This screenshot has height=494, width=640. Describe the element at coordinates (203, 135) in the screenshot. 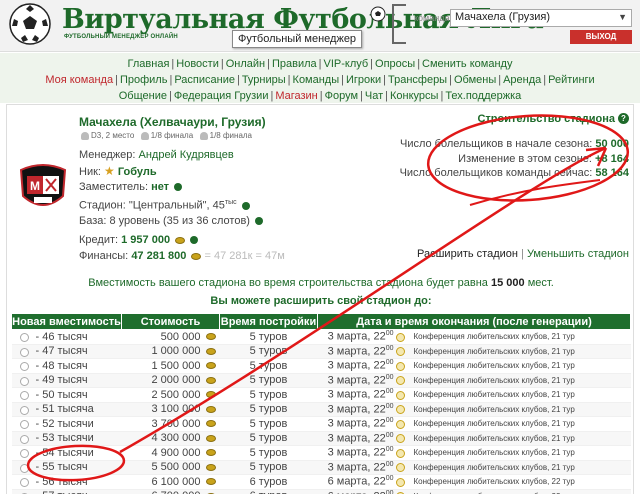

I see `cup-icon` at that location.